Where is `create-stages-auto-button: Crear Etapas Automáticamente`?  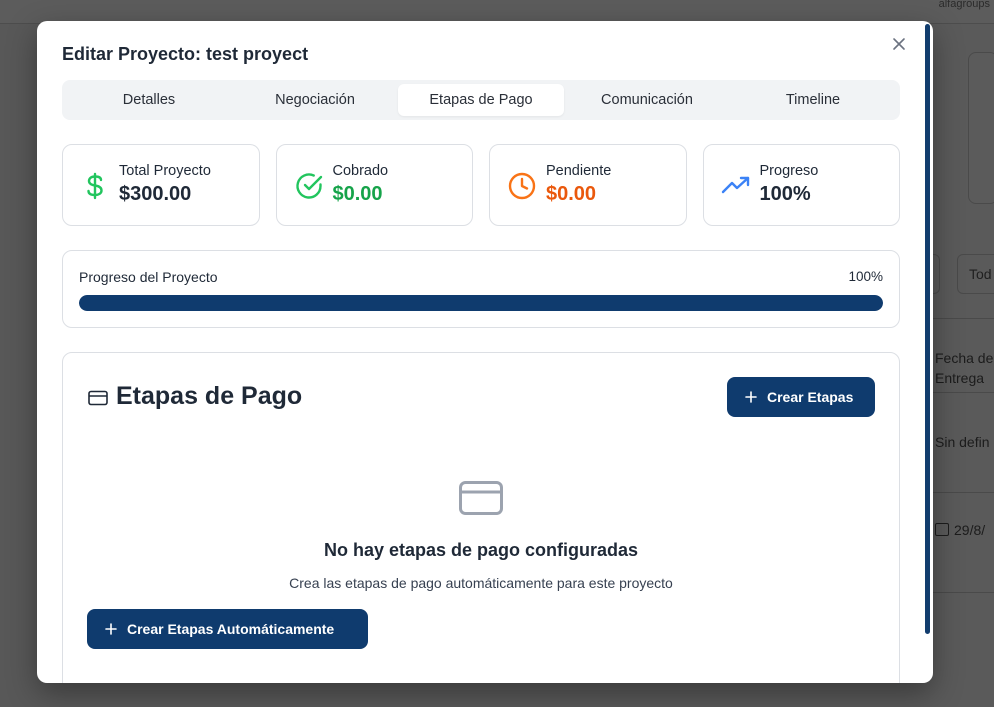 create-stages-auto-button: Crear Etapas Automáticamente is located at coordinates (227, 629).